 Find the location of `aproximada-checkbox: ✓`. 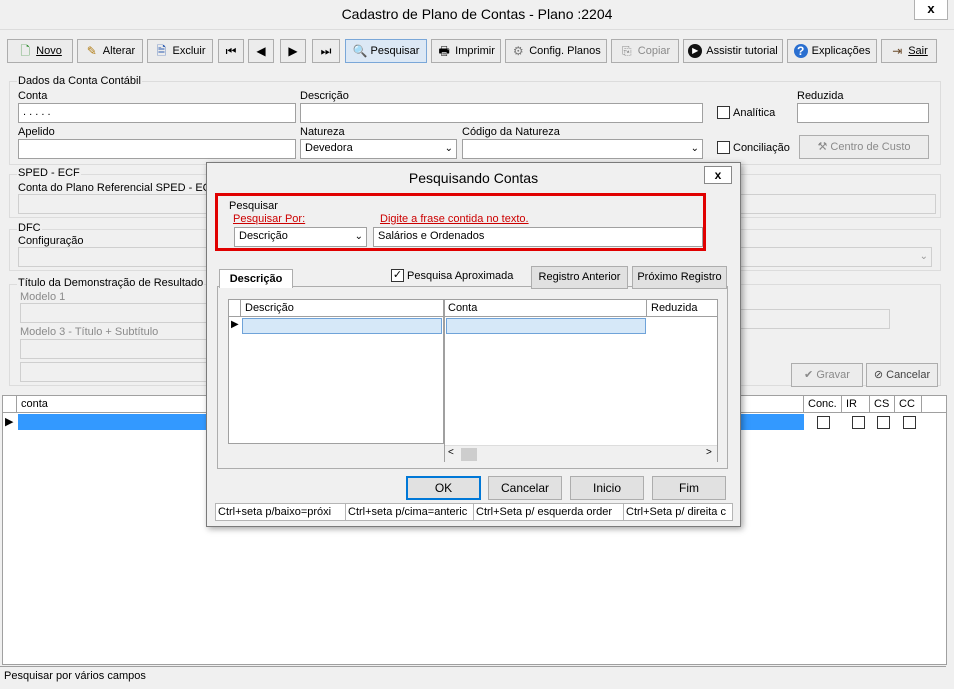

aproximada-checkbox: ✓ is located at coordinates (397, 275).